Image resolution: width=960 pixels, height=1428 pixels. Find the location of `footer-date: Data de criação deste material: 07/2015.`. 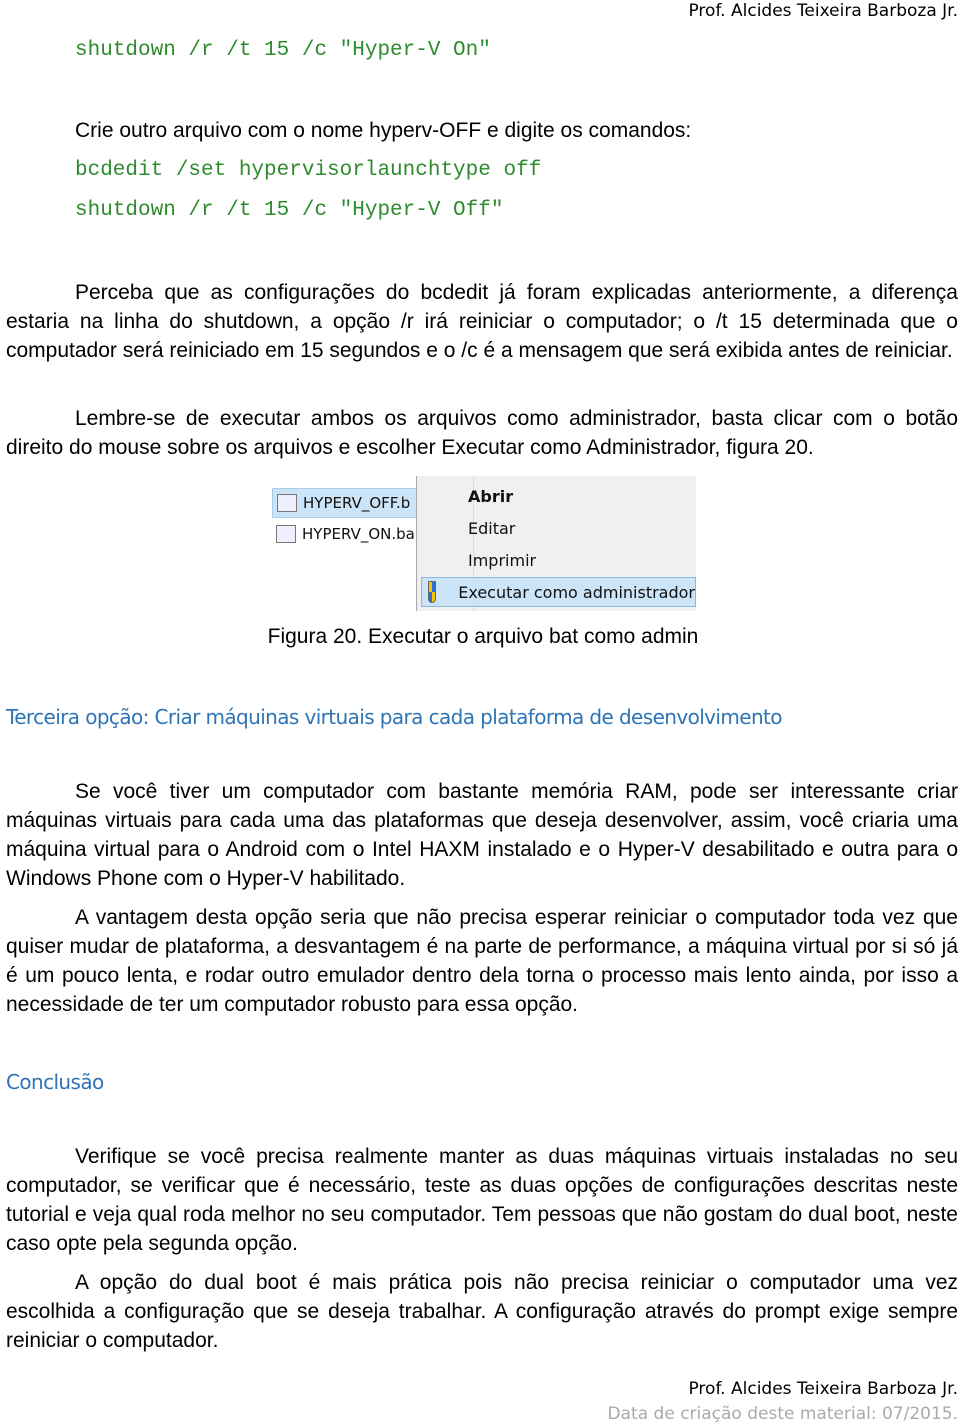

footer-date: Data de criação deste material: 07/2015. is located at coordinates (782, 1414).